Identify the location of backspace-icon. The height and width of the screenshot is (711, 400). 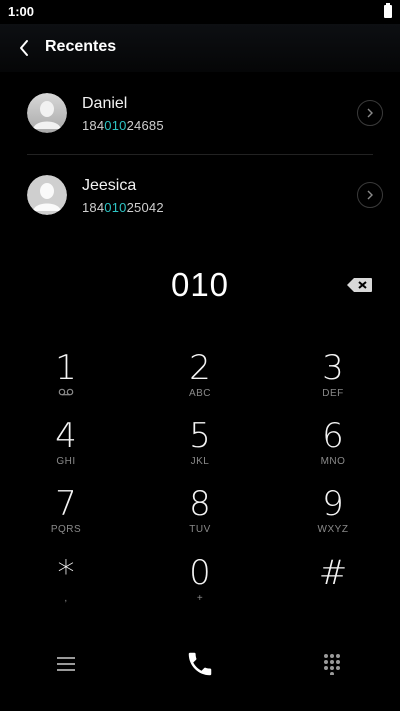
(359, 285).